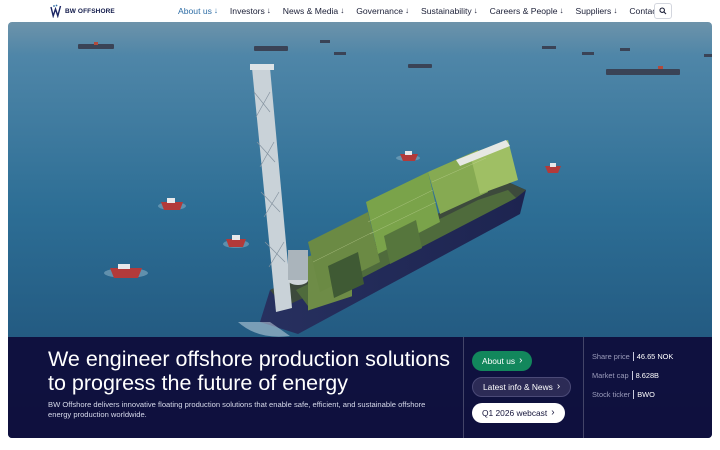  I want to click on stock-ticker-label: Stock ticker, so click(611, 394).